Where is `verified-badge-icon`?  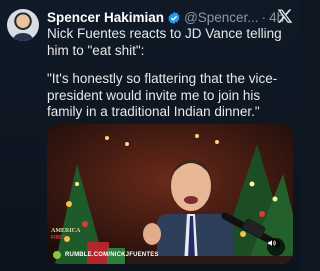
verified-badge-icon is located at coordinates (174, 17).